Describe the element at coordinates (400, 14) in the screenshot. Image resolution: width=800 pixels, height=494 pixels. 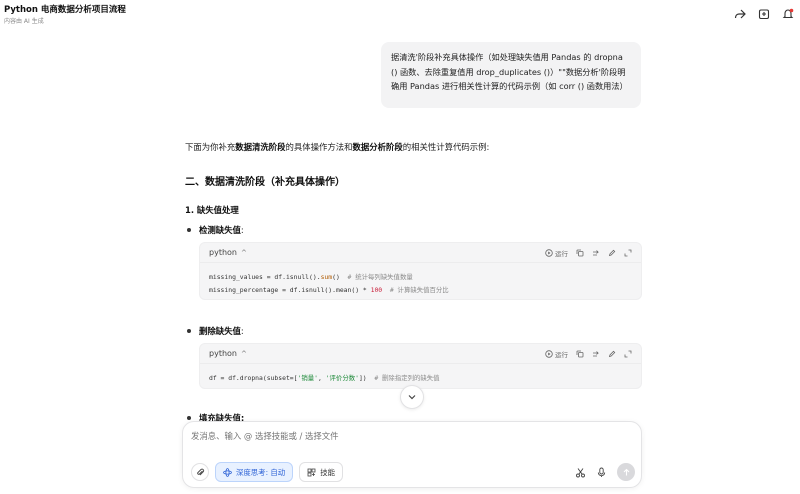
I see `top-bar: Python 电商数据分析项目流程 内容由 AI 生成` at that location.